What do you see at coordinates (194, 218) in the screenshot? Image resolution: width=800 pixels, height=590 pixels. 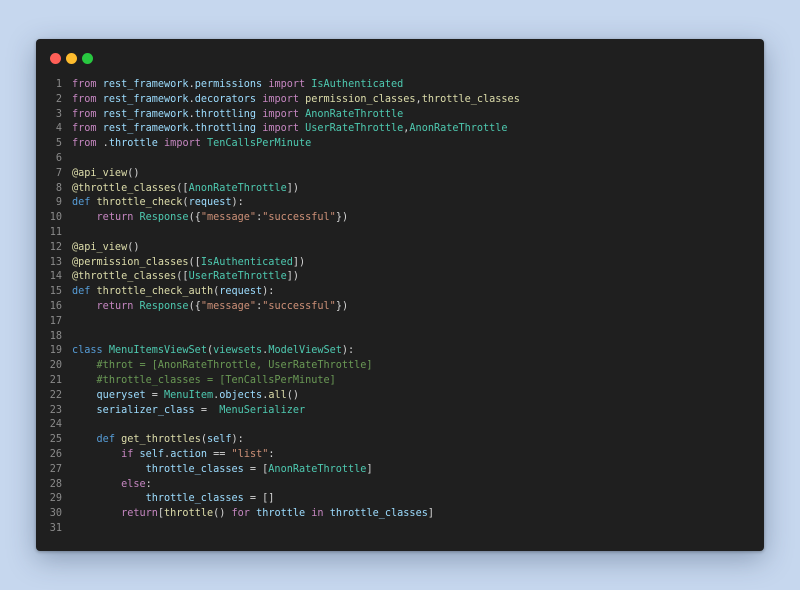 I see `code-token: ({` at bounding box center [194, 218].